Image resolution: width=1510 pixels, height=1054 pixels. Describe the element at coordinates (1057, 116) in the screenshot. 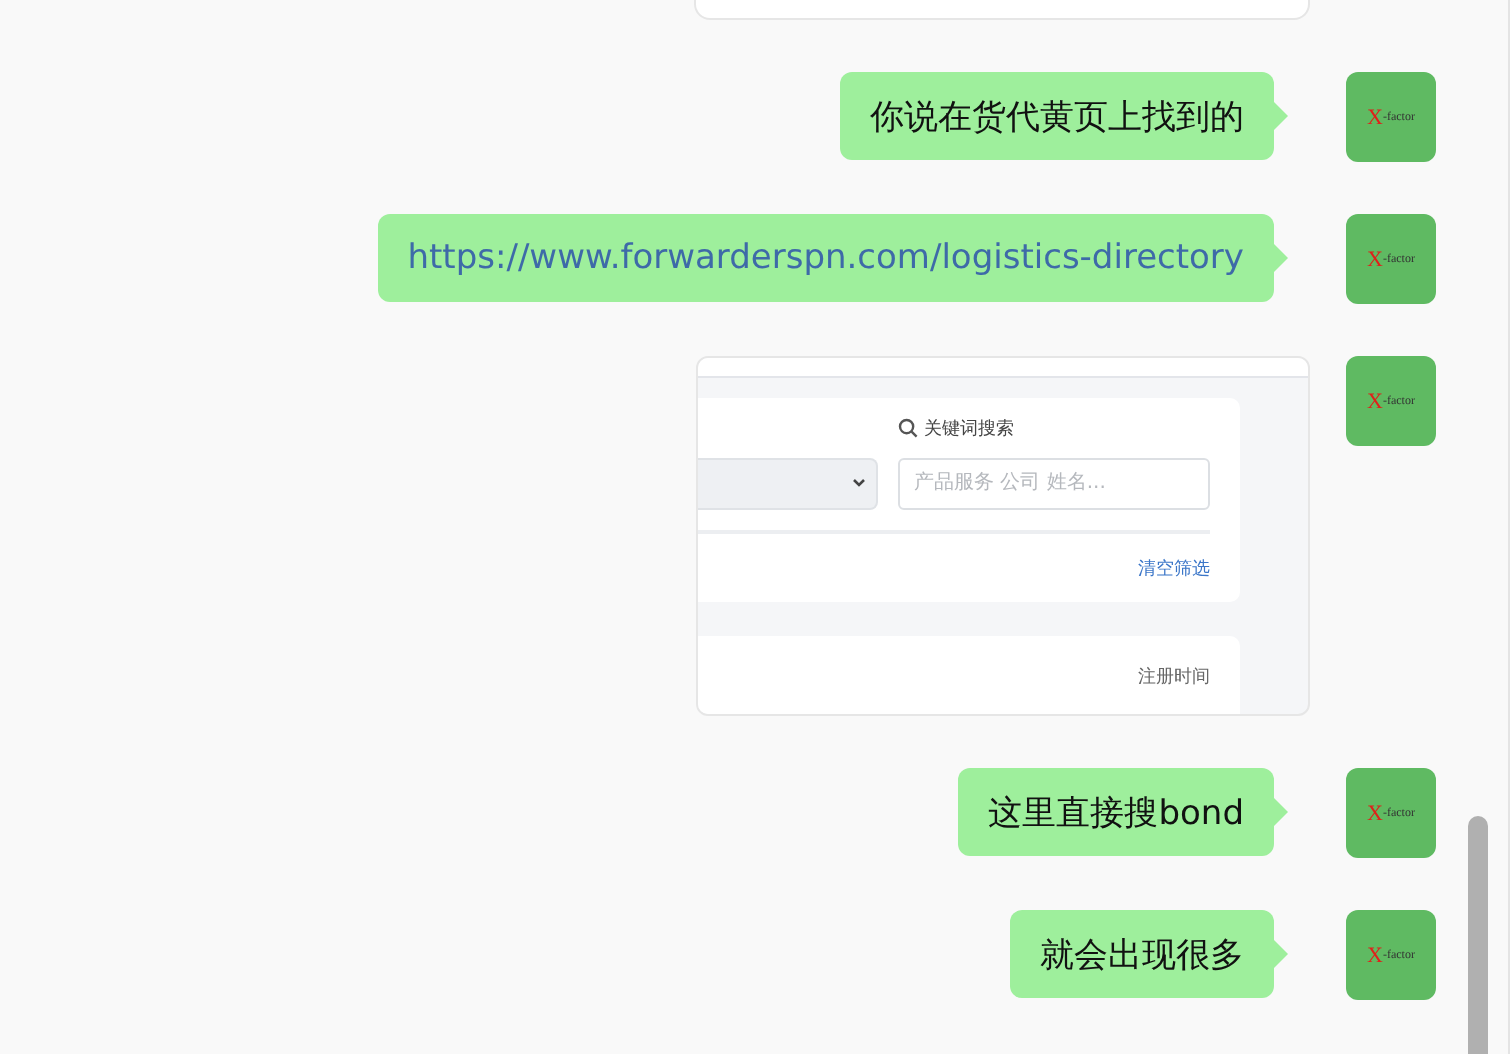

I see `message-bubble: 你说在货代黄页上找到的` at that location.